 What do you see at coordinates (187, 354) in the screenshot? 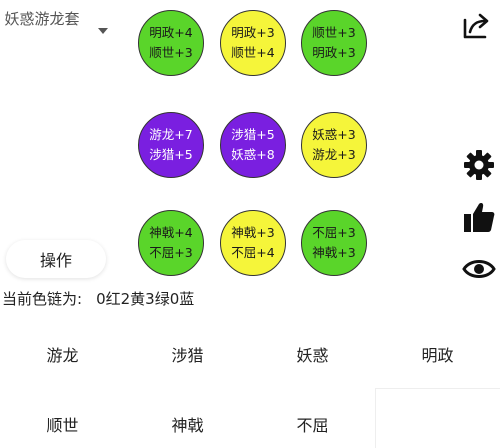
I see `attribute-button: 涉猎` at bounding box center [187, 354].